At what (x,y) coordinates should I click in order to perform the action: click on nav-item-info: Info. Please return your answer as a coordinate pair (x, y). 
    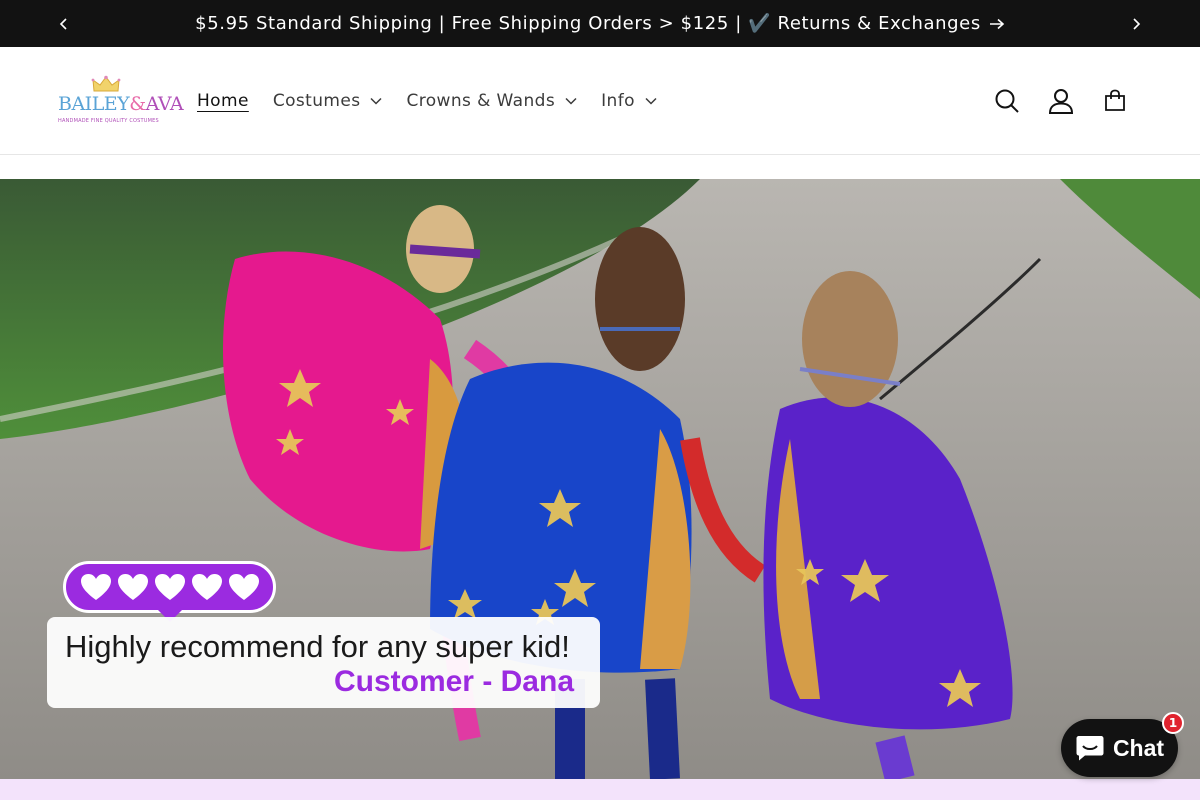
    Looking at the image, I should click on (629, 101).